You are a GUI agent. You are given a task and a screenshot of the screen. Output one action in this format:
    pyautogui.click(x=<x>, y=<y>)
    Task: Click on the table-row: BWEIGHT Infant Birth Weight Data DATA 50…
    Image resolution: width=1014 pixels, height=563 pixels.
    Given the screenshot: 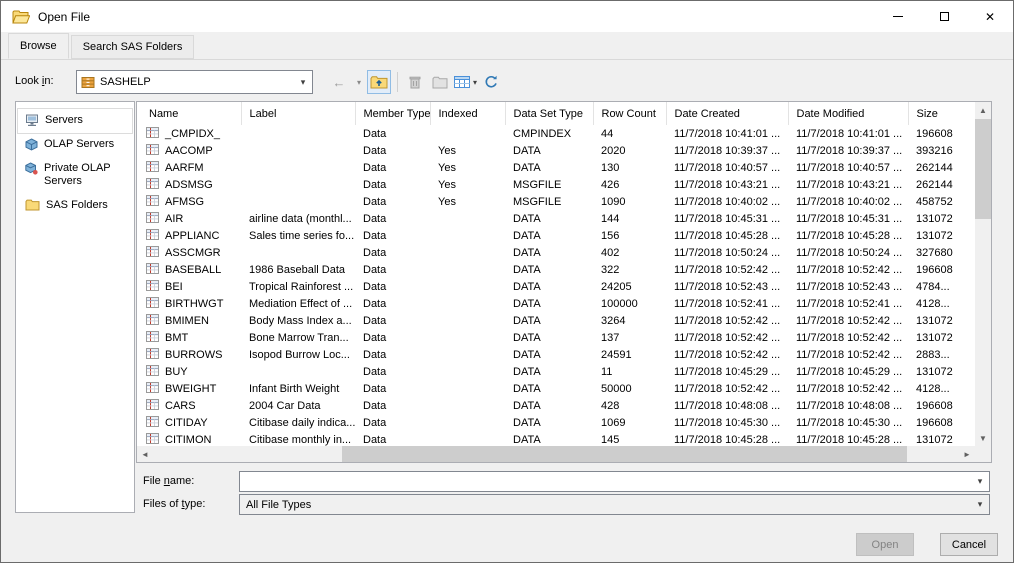 What is the action you would take?
    pyautogui.click(x=556, y=388)
    